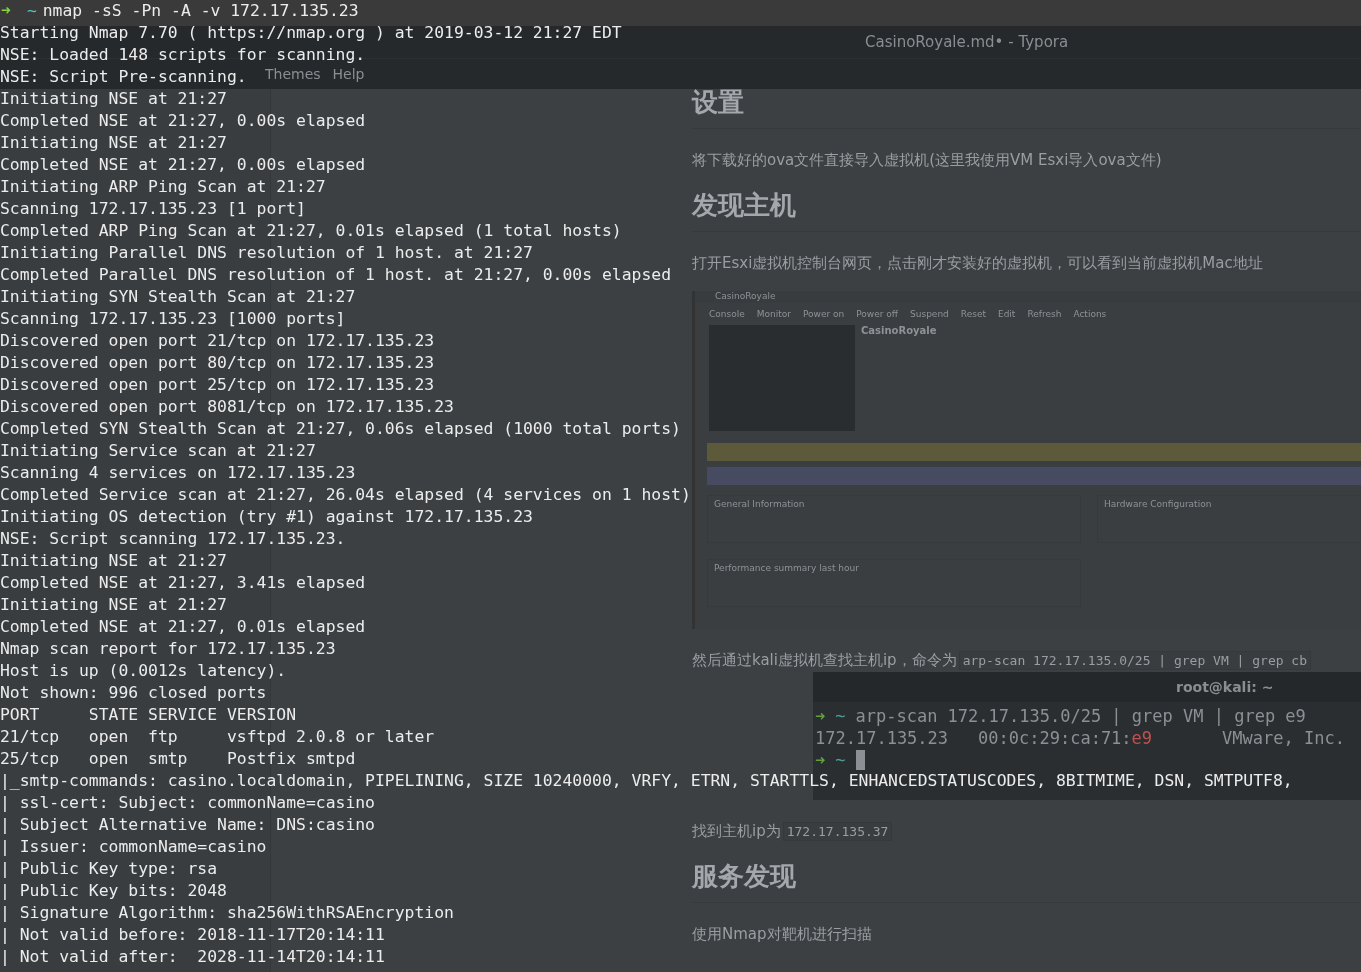 The image size is (1361, 972). What do you see at coordinates (153, 209) in the screenshot?
I see `terminal-line: Scanning 172.17.135.23 [1 port]` at bounding box center [153, 209].